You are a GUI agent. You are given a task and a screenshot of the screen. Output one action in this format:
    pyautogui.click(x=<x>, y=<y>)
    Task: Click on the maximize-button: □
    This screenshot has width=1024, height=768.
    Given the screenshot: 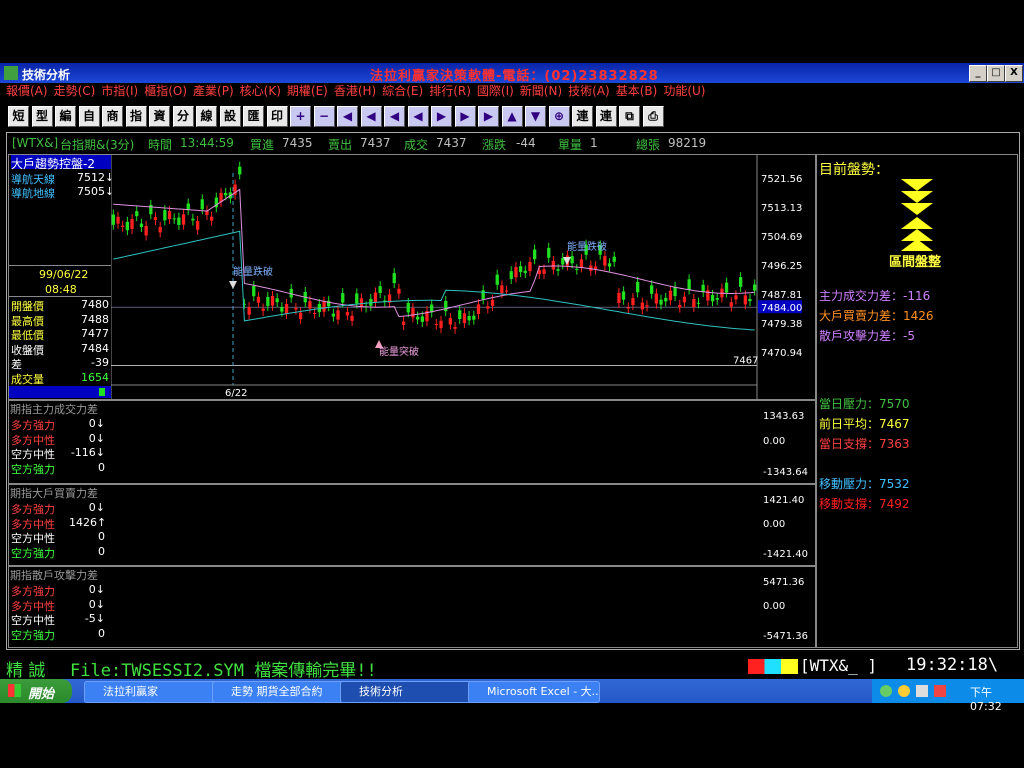 What is the action you would take?
    pyautogui.click(x=996, y=73)
    